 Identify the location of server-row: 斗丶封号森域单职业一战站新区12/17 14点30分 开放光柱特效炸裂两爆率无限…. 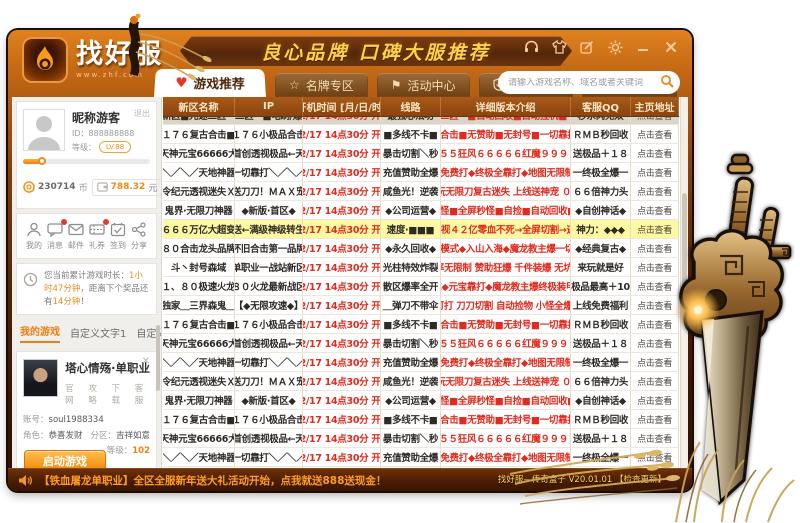
(421, 267).